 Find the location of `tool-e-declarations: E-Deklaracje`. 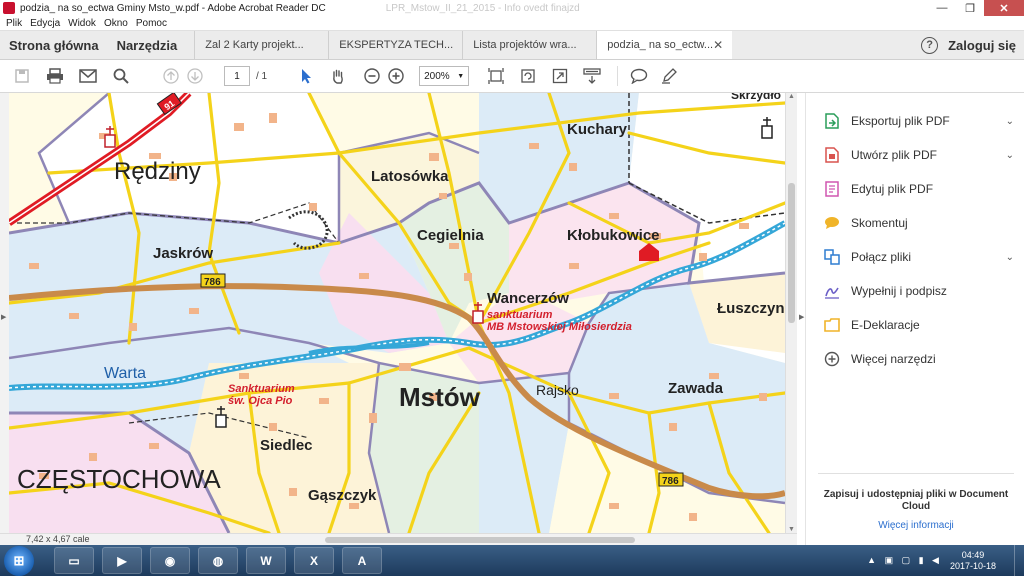

tool-e-declarations: E-Deklaracje is located at coordinates (919, 325).